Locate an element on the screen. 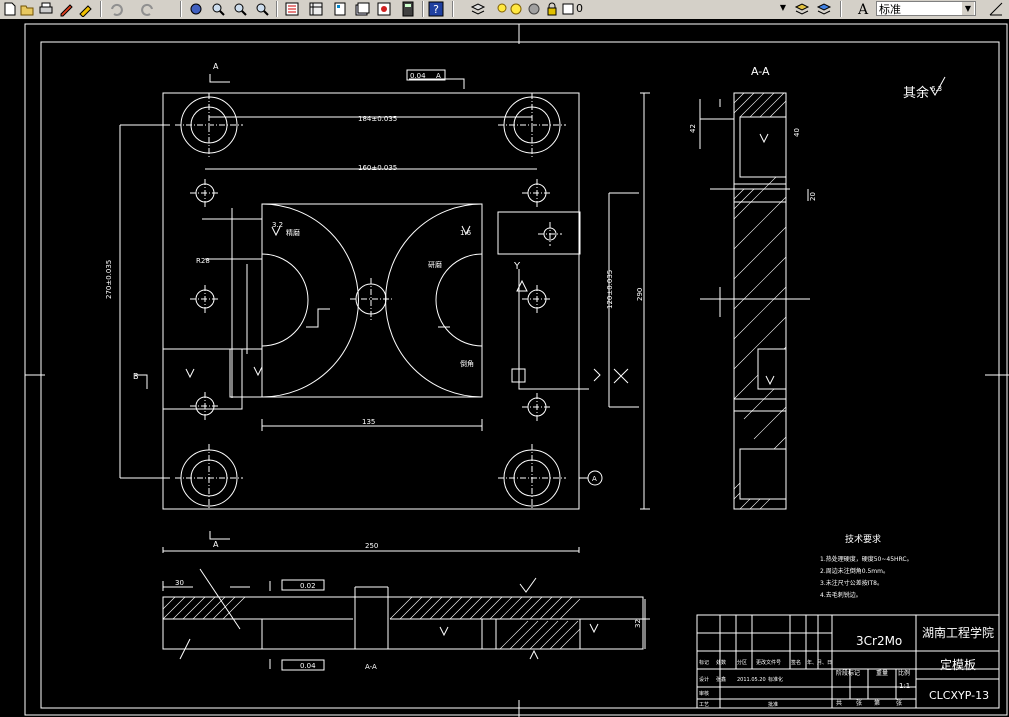  tb-footer-2: 张 is located at coordinates (859, 703).